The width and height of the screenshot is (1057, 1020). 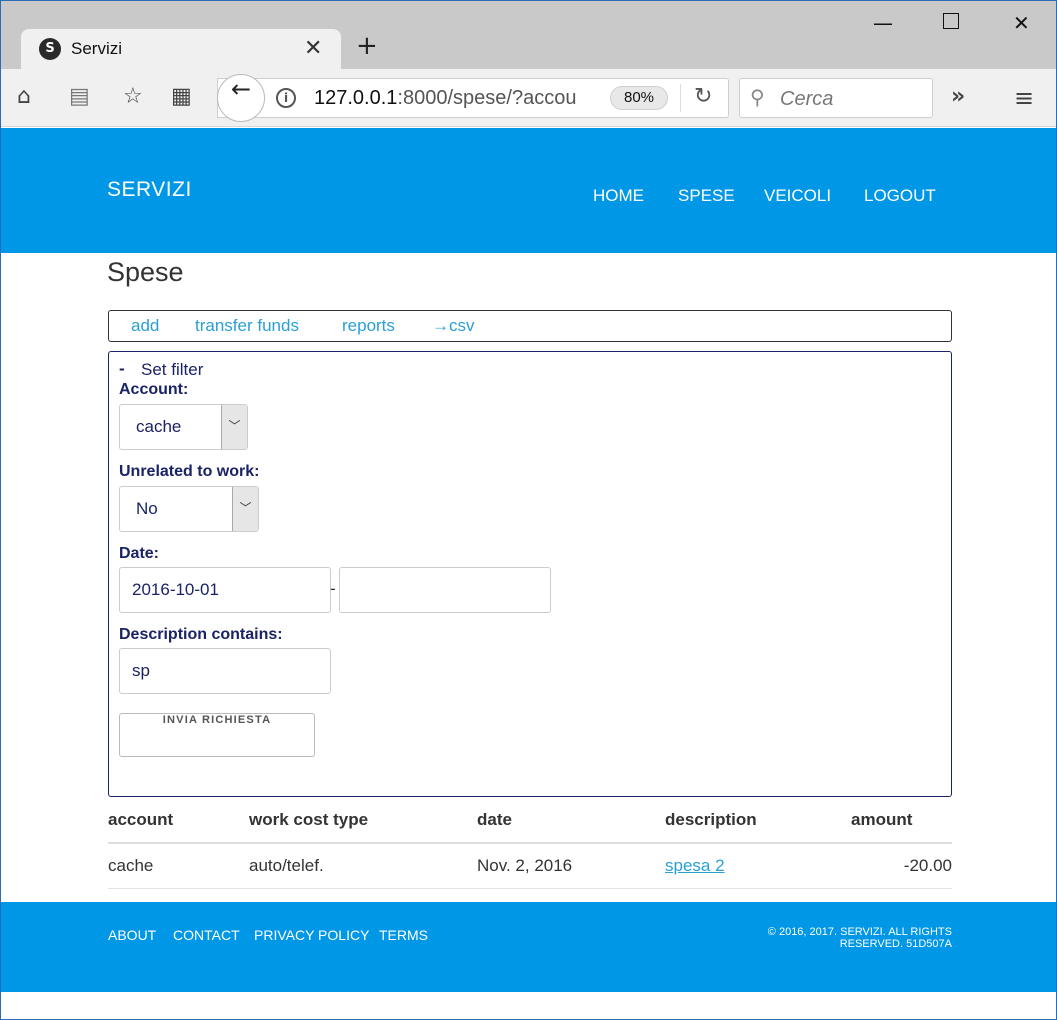 I want to click on copyright-line-2: RESERVED. 51D507A, so click(x=895, y=944).